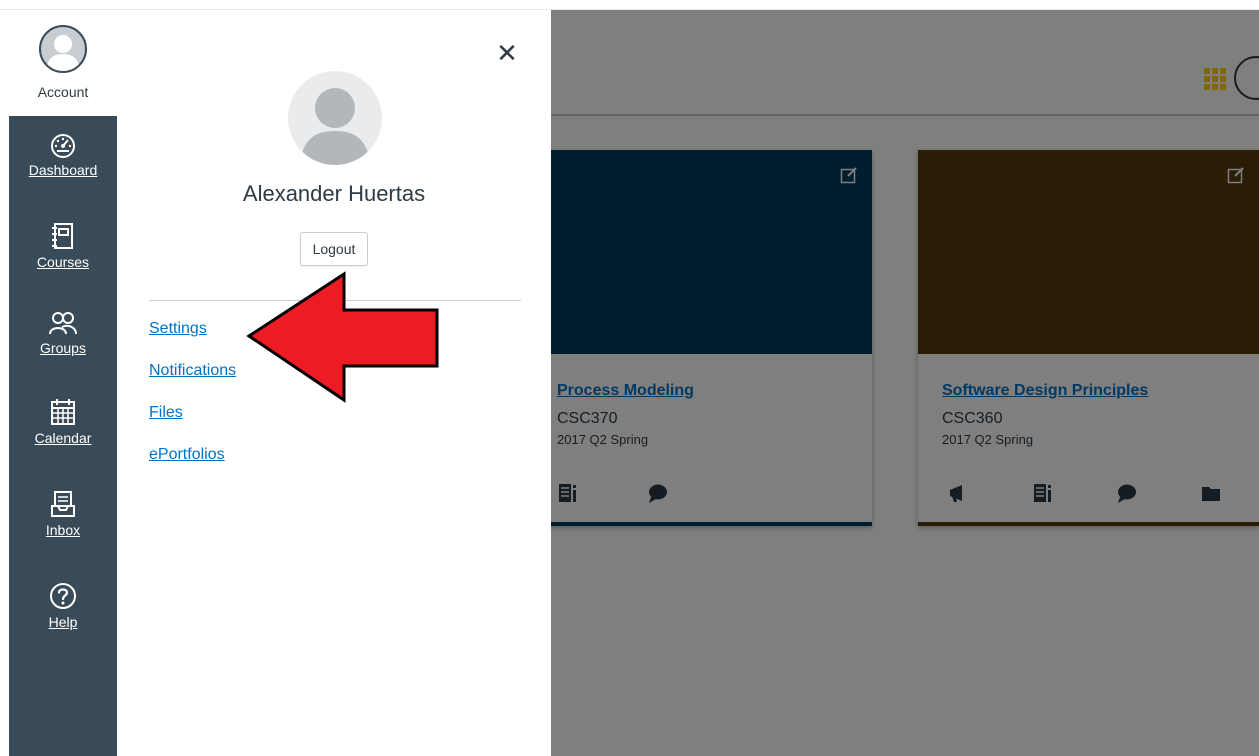 The width and height of the screenshot is (1259, 756). I want to click on nav-label-calendar: Calendar, so click(63, 438).